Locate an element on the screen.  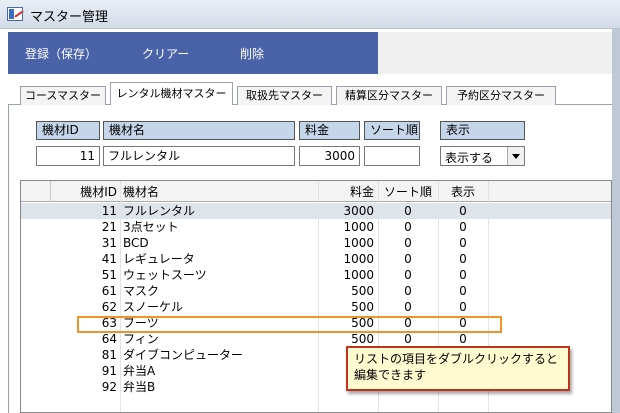
table-row: 41 レギュレータ 1000 0 0 is located at coordinates (316, 259).